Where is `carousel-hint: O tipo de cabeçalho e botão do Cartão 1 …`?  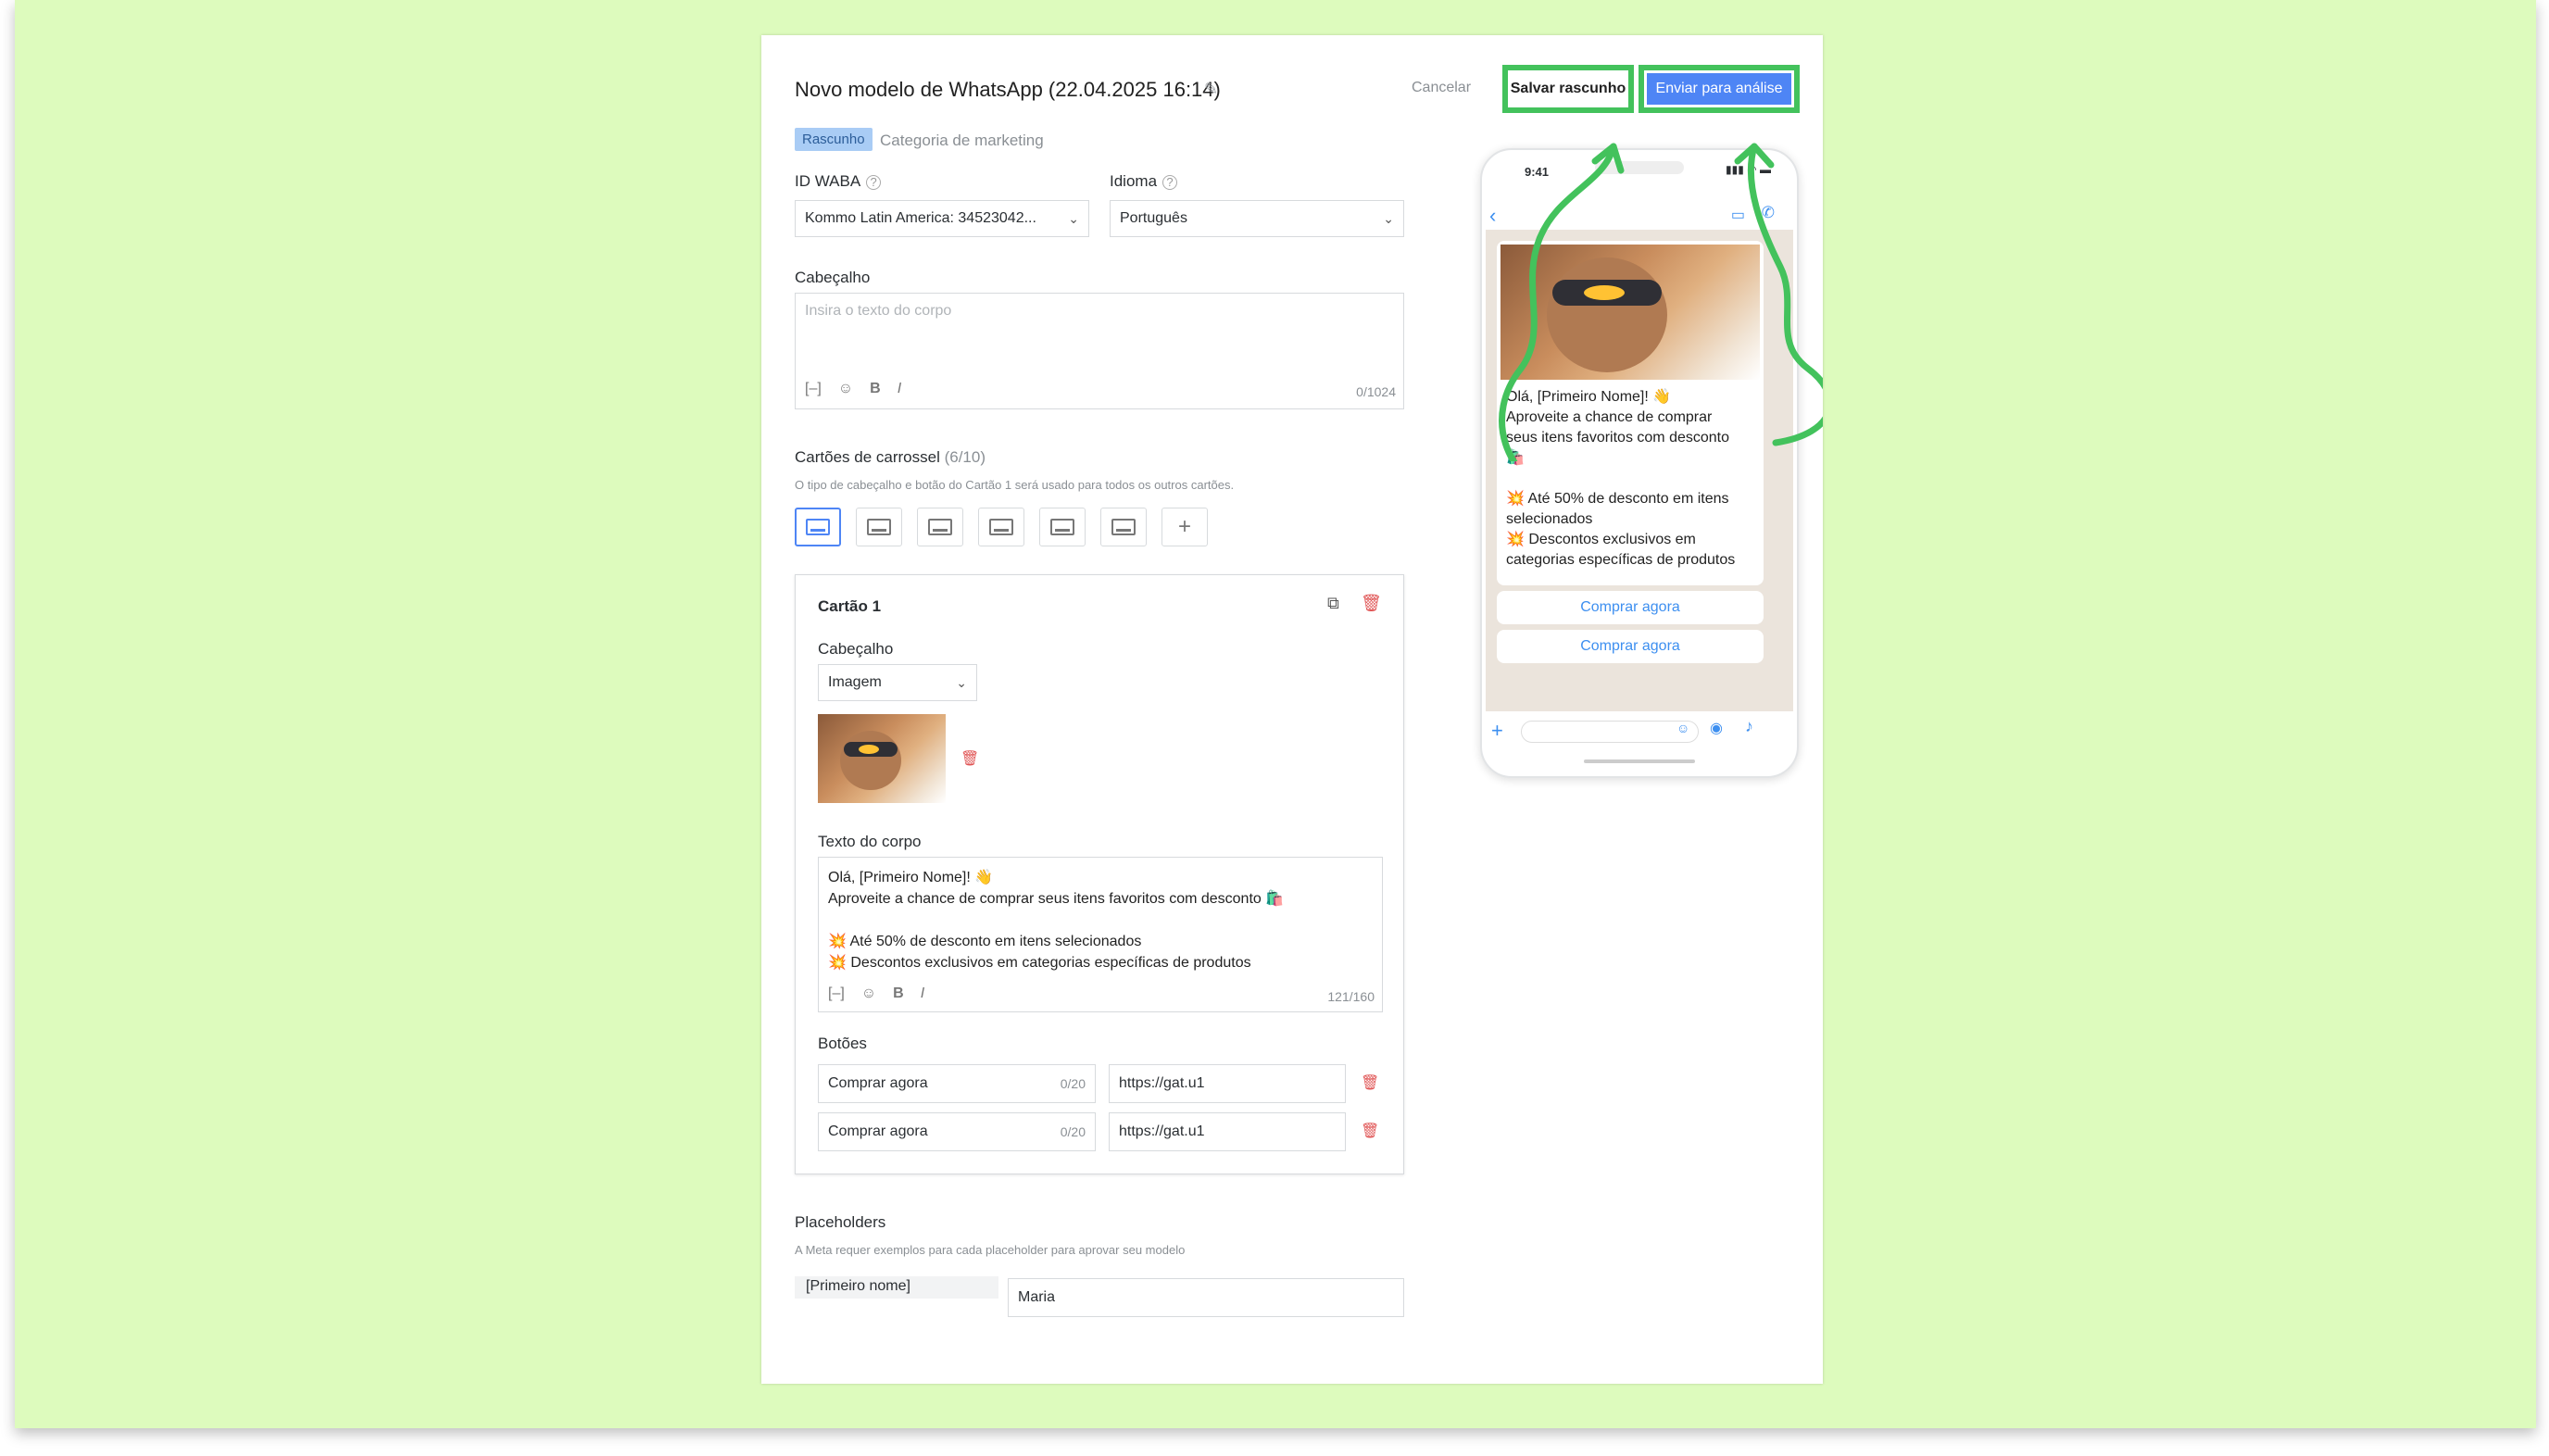
carousel-hint: O tipo de cabeçalho e botão do Cartão 1 … is located at coordinates (1015, 485).